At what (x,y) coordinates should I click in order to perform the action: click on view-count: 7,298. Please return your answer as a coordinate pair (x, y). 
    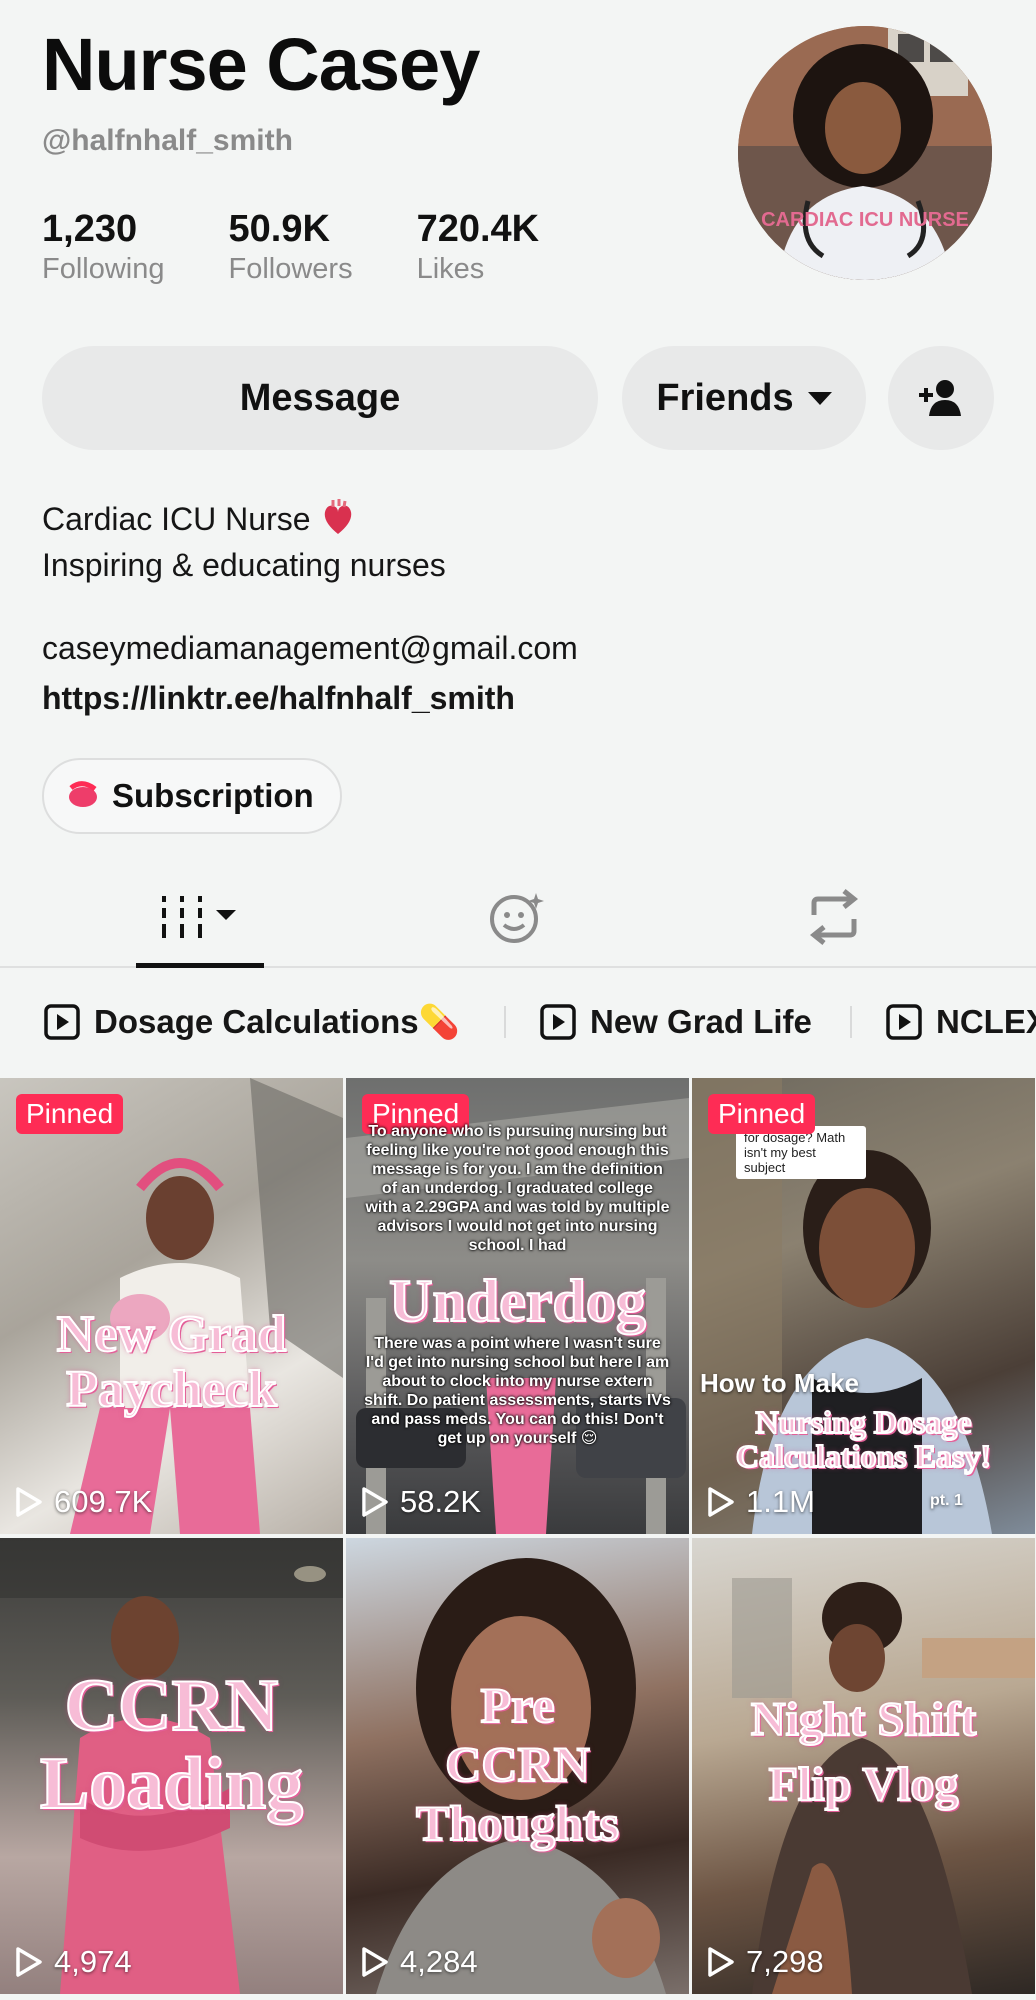
    Looking at the image, I should click on (765, 1962).